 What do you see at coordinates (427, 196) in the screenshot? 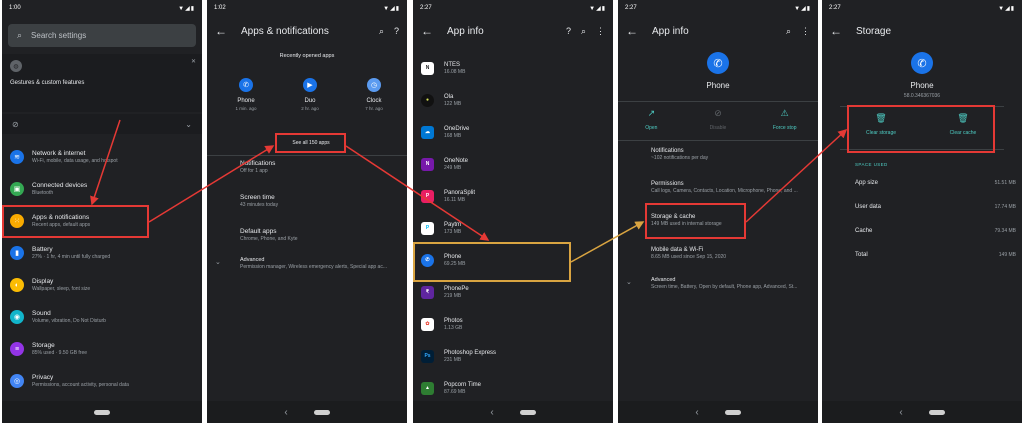
I see `app-icon: P` at bounding box center [427, 196].